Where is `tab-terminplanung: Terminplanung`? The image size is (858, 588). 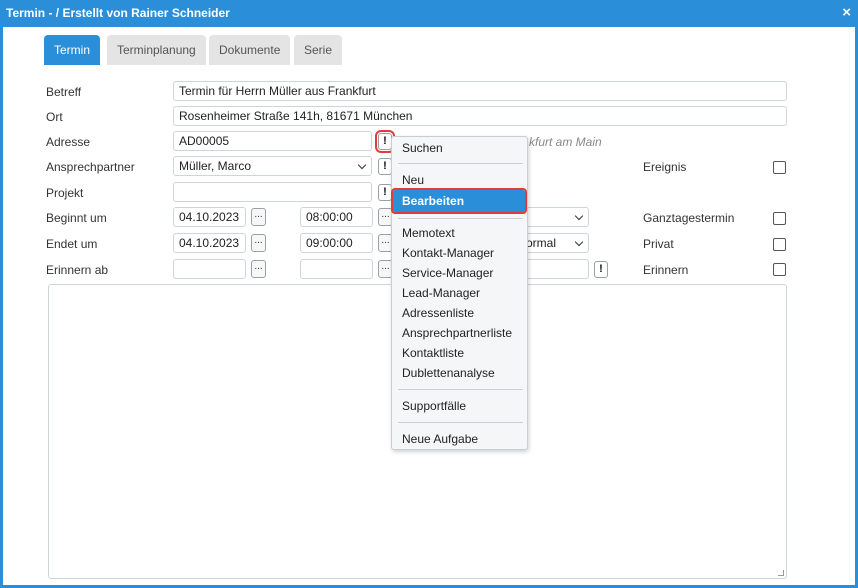 tab-terminplanung: Terminplanung is located at coordinates (156, 50).